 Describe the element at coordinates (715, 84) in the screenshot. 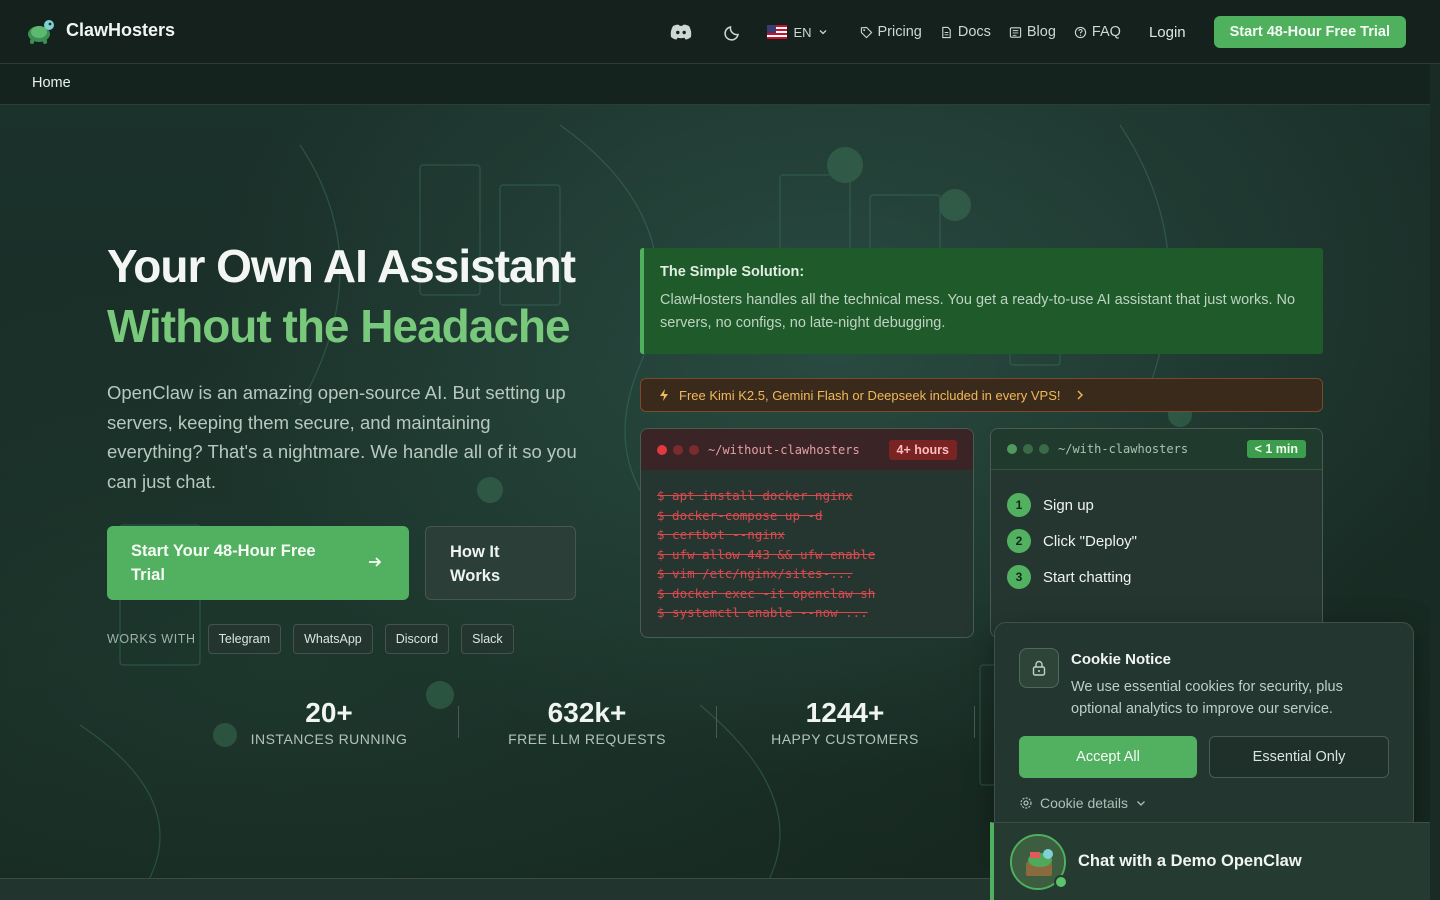

I see `breadcrumb: Home` at that location.